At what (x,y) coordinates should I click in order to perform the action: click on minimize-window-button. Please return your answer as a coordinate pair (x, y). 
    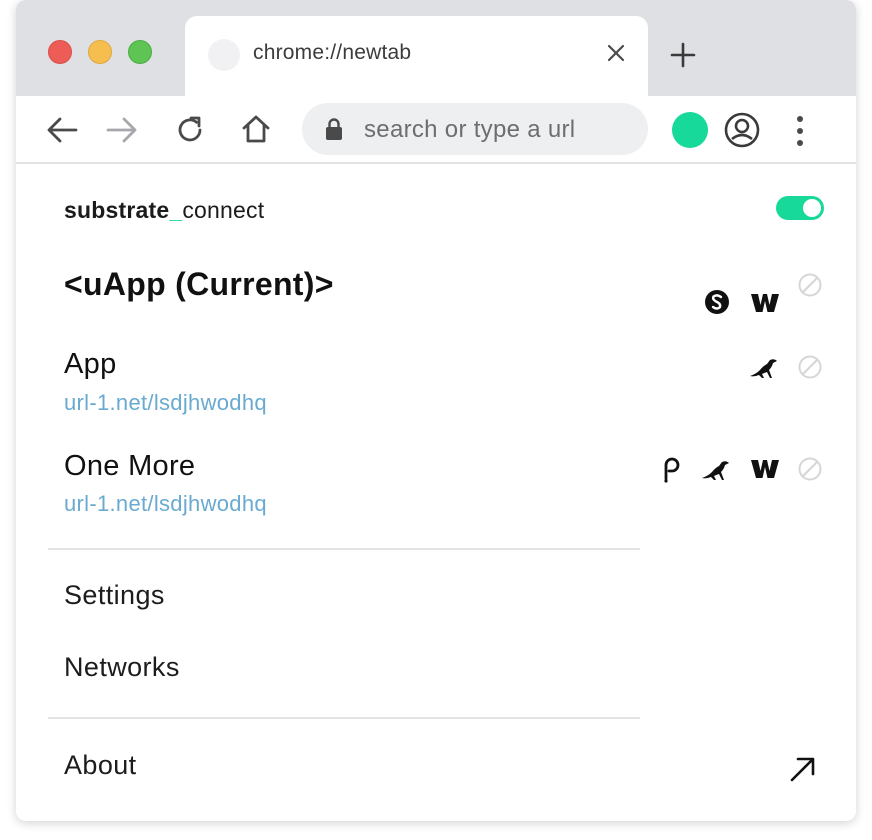
    Looking at the image, I should click on (100, 52).